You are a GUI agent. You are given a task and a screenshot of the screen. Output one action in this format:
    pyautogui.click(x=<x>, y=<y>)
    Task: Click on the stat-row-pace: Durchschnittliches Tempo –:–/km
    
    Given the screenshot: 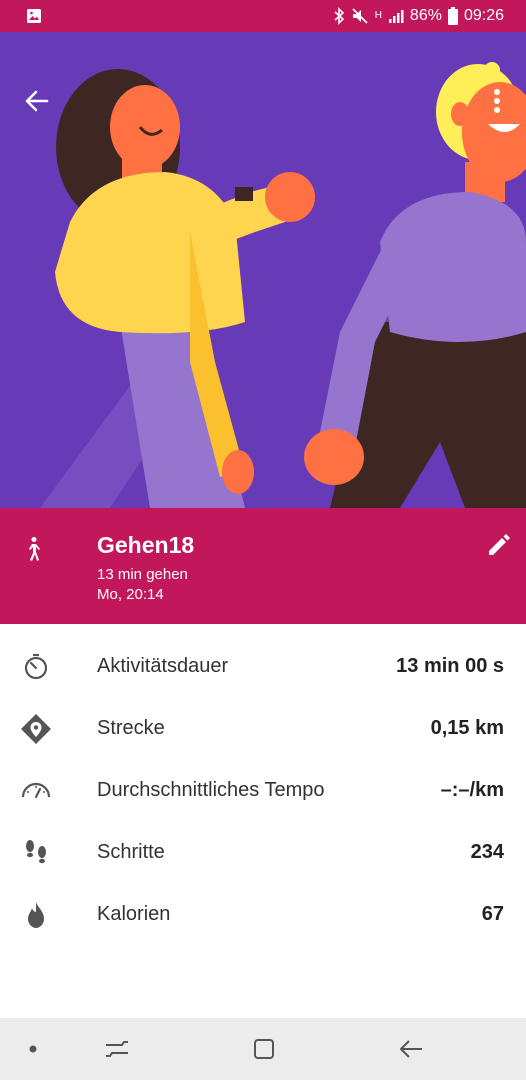 What is the action you would take?
    pyautogui.click(x=263, y=790)
    